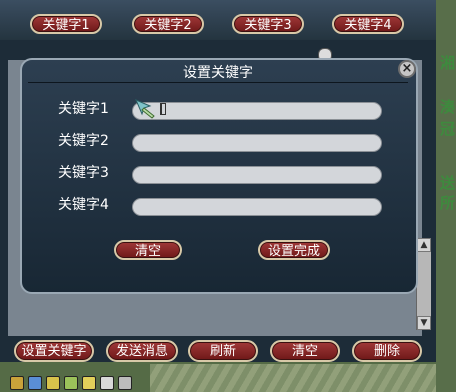 Image resolution: width=456 pixels, height=392 pixels. What do you see at coordinates (83, 141) in the screenshot?
I see `keyword-2-label: 关键字2` at bounding box center [83, 141].